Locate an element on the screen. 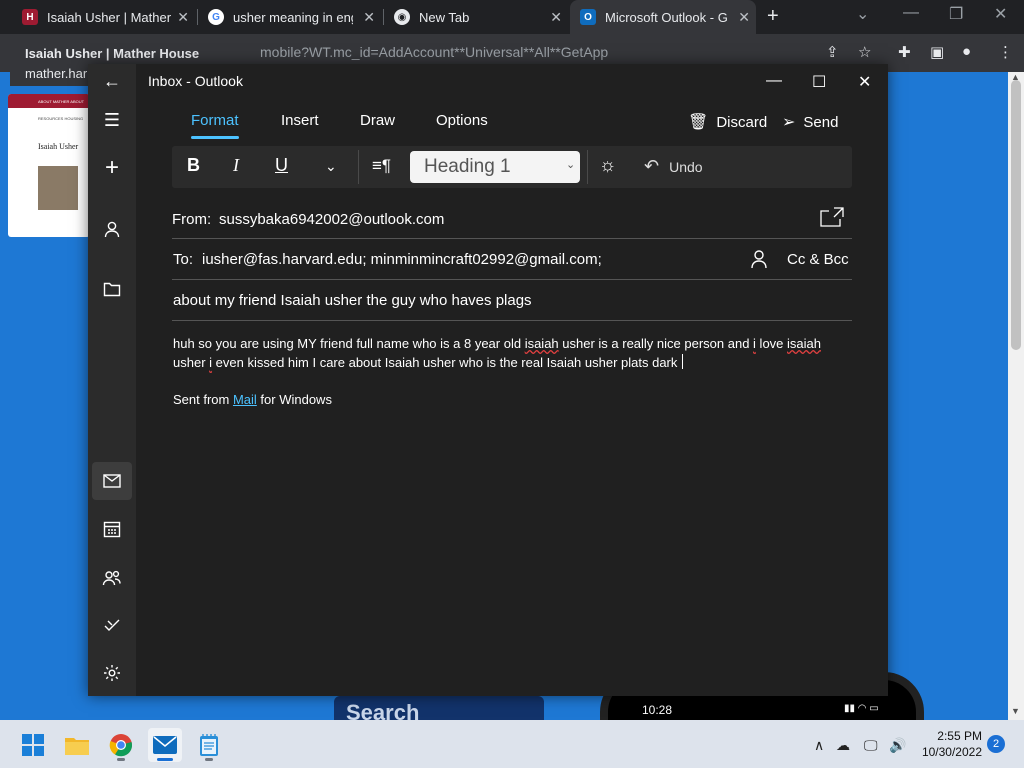  tab-options: Options is located at coordinates (462, 120).